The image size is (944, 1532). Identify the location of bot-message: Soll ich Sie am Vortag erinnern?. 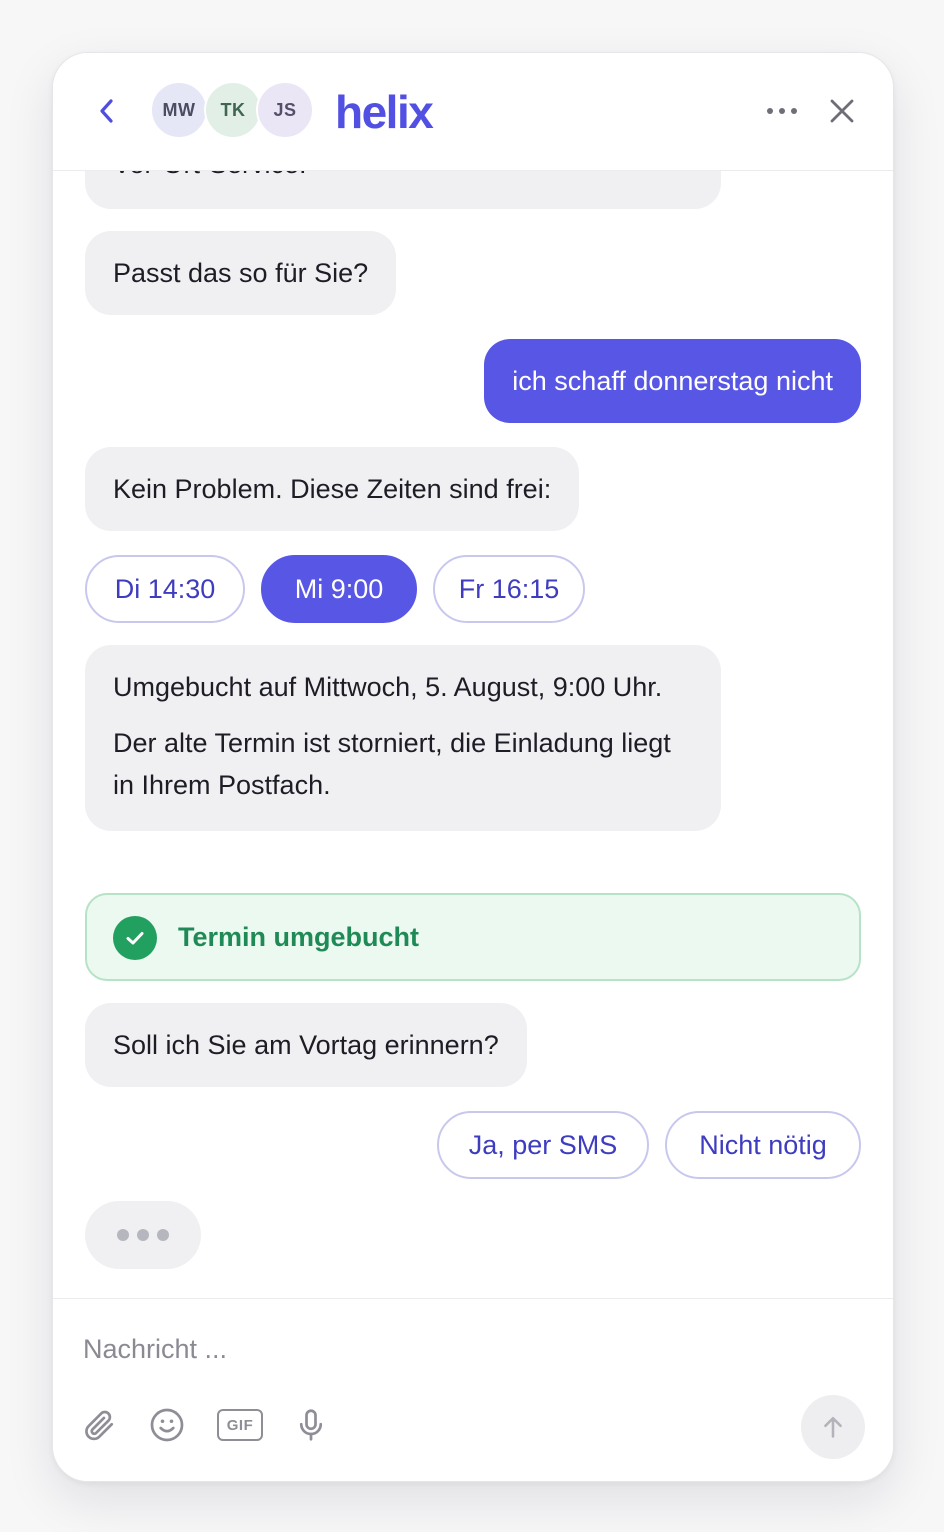
(306, 1045).